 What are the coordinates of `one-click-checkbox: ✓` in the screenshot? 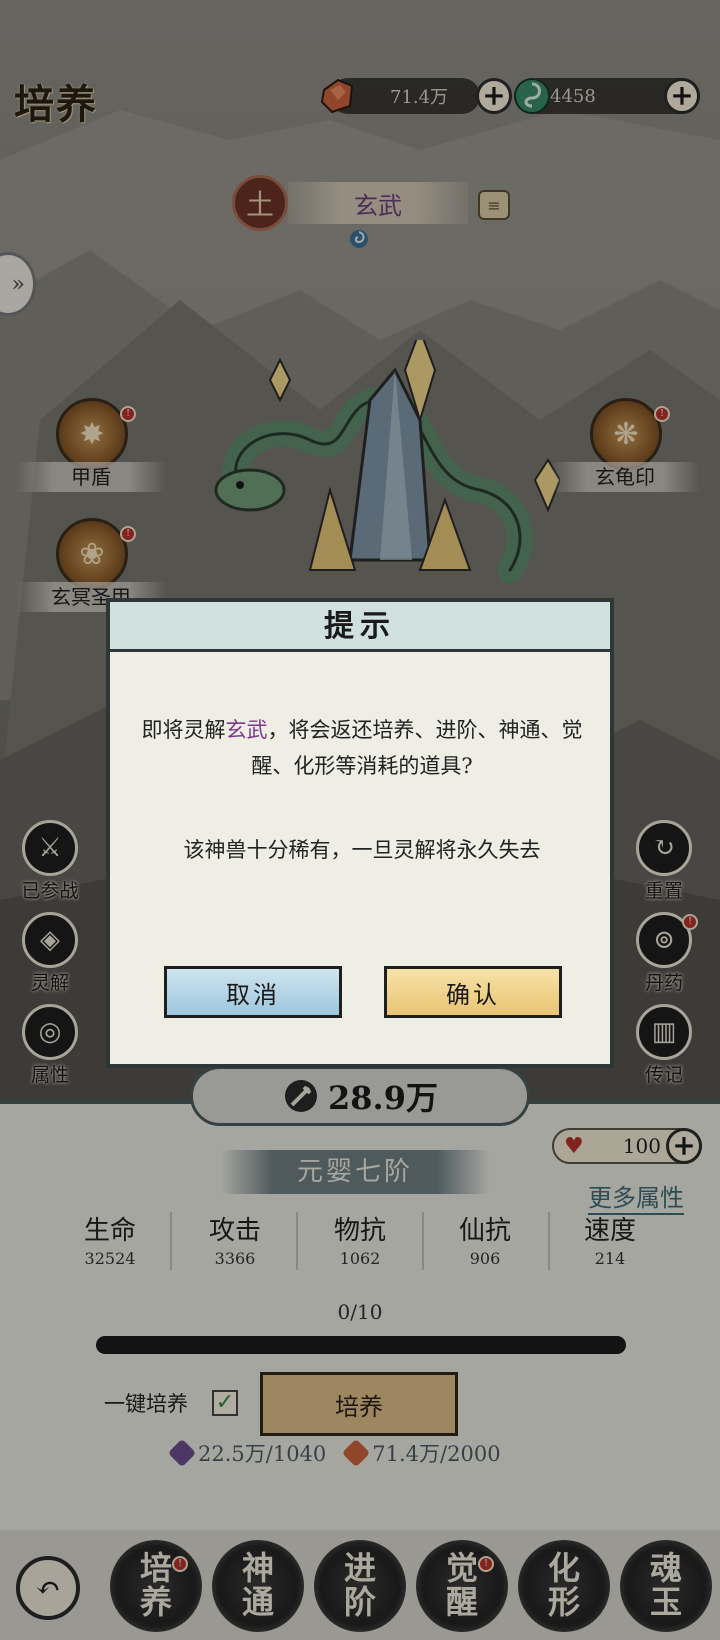 It's located at (225, 1403).